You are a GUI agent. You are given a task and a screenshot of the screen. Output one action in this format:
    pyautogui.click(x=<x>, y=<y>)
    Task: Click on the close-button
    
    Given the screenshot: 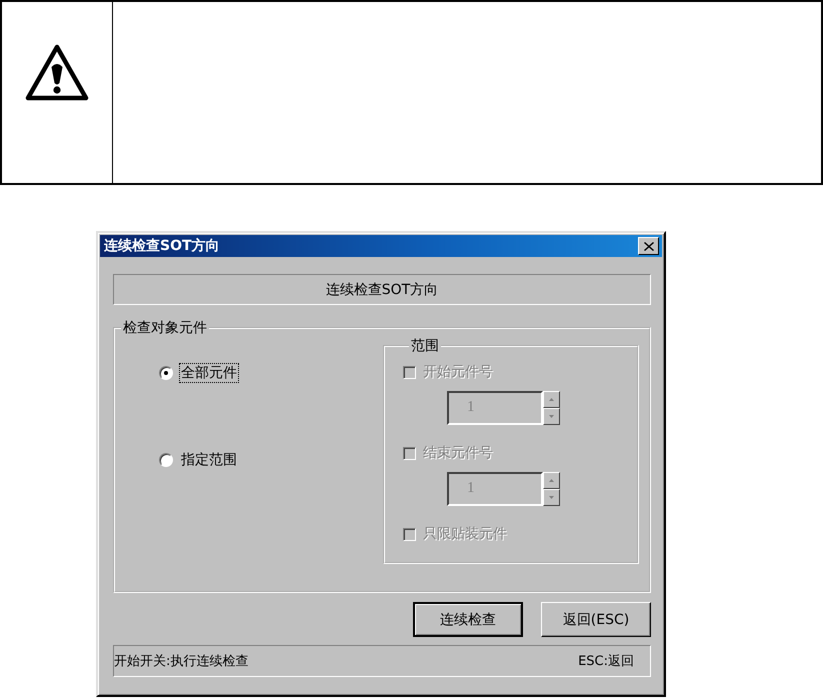 What is the action you would take?
    pyautogui.click(x=648, y=246)
    